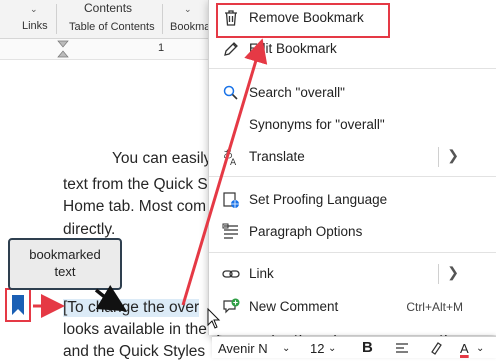 The width and height of the screenshot is (496, 361). Describe the element at coordinates (261, 273) in the screenshot. I see `menu-item-label: Link` at that location.